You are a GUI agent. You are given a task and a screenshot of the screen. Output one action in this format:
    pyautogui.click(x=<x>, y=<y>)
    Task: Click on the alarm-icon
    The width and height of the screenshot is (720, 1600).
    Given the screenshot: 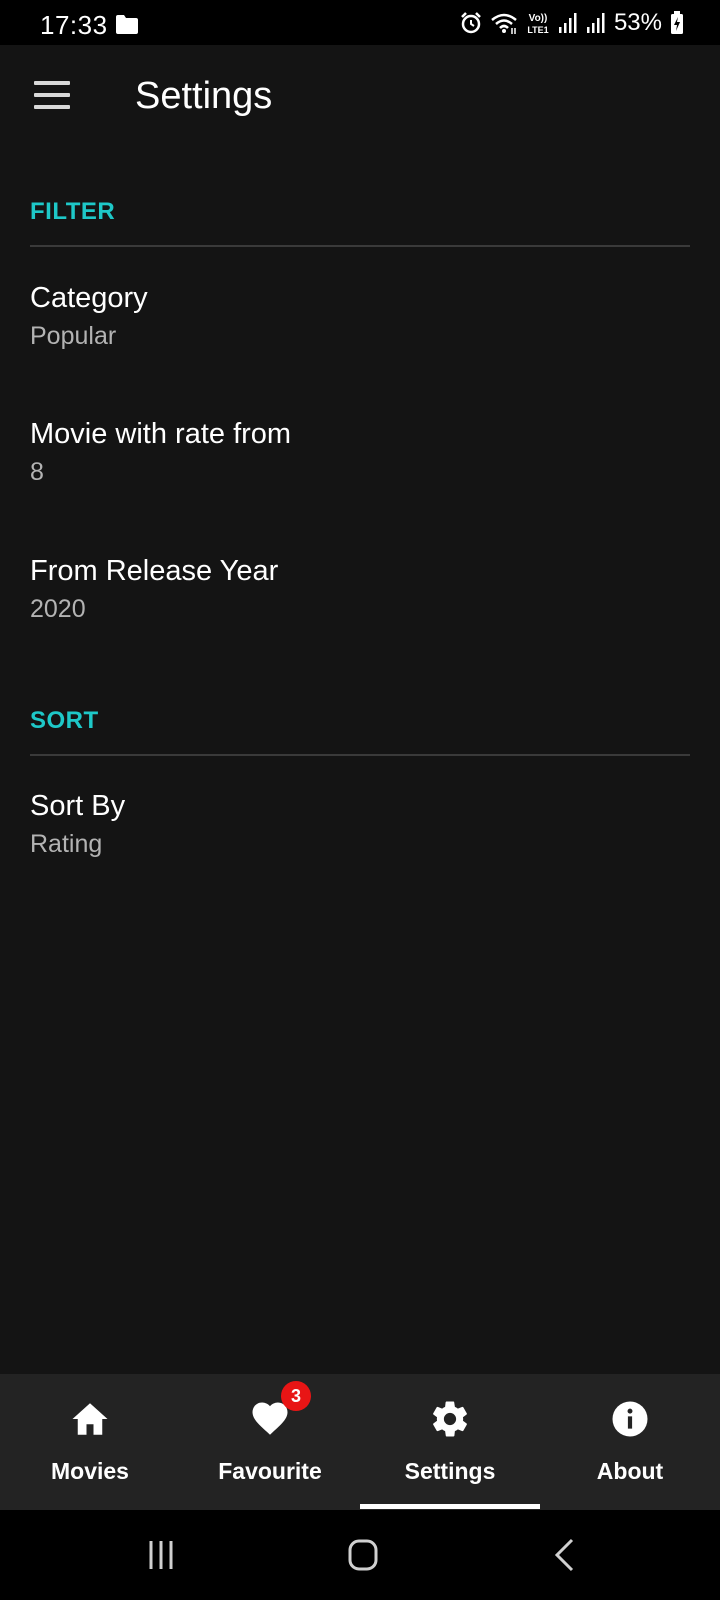 What is the action you would take?
    pyautogui.click(x=471, y=23)
    